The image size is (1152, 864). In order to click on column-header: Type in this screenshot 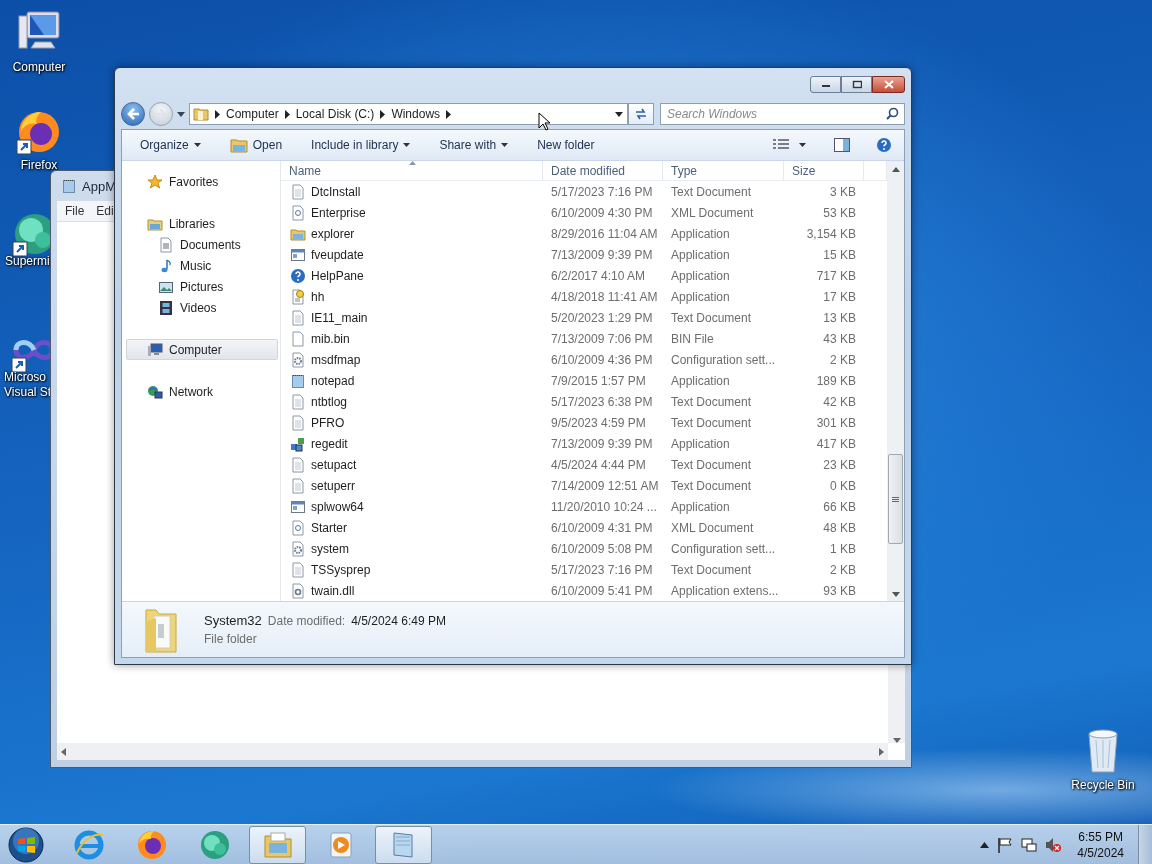, I will do `click(723, 170)`.